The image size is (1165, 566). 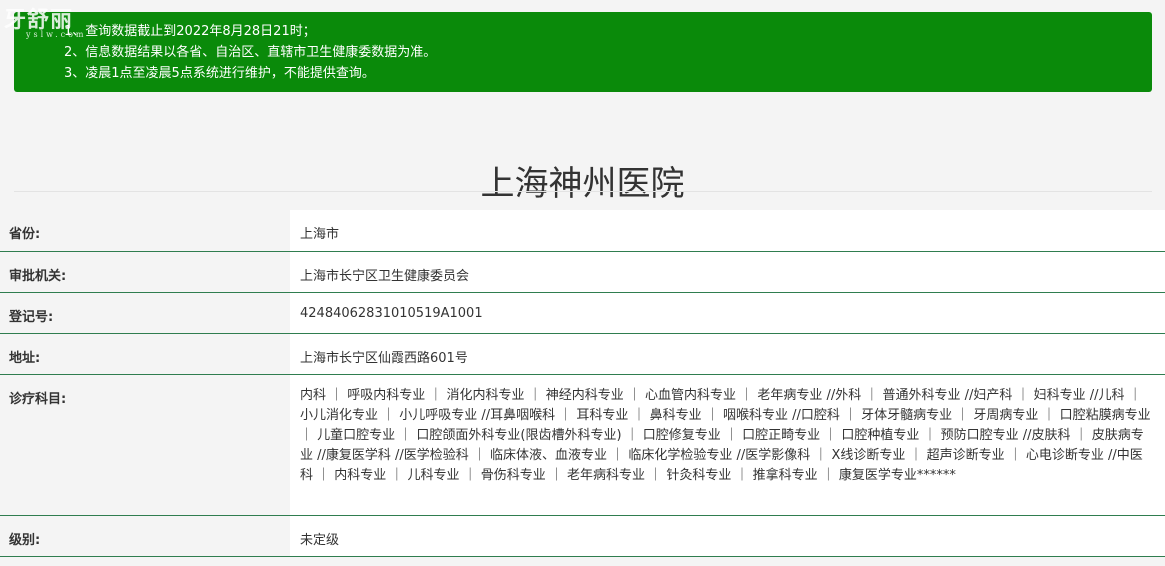 I want to click on row-label: 省份:, so click(x=145, y=231).